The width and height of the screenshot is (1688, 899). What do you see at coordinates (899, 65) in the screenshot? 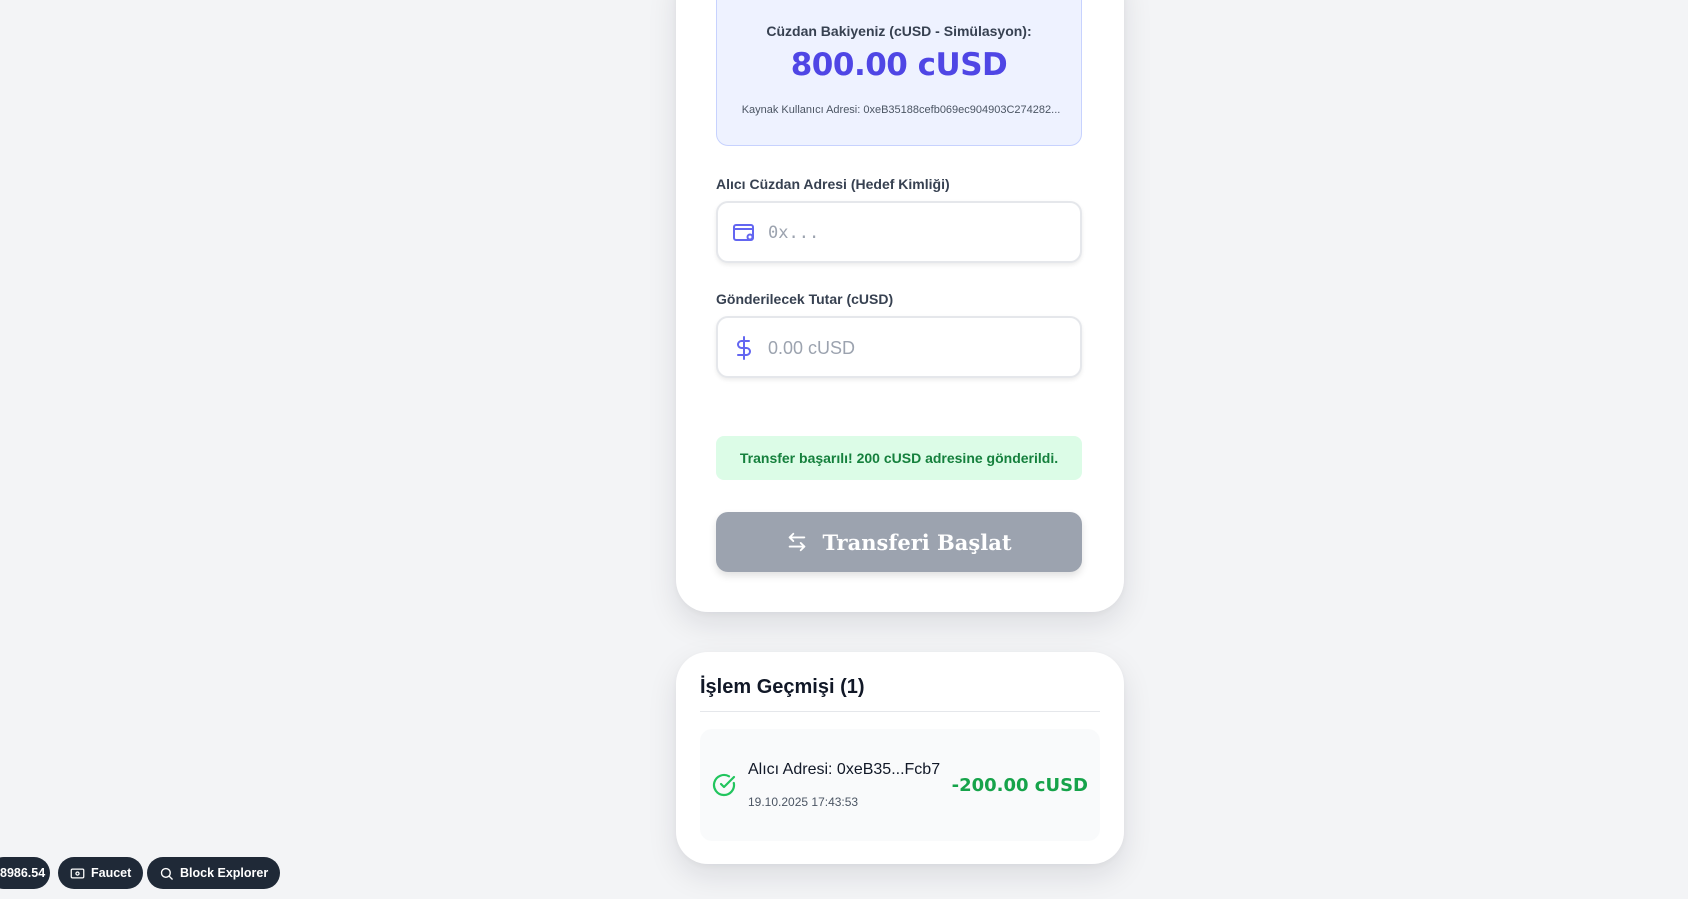
I see `balance-amount: 800.00 cUSD` at bounding box center [899, 65].